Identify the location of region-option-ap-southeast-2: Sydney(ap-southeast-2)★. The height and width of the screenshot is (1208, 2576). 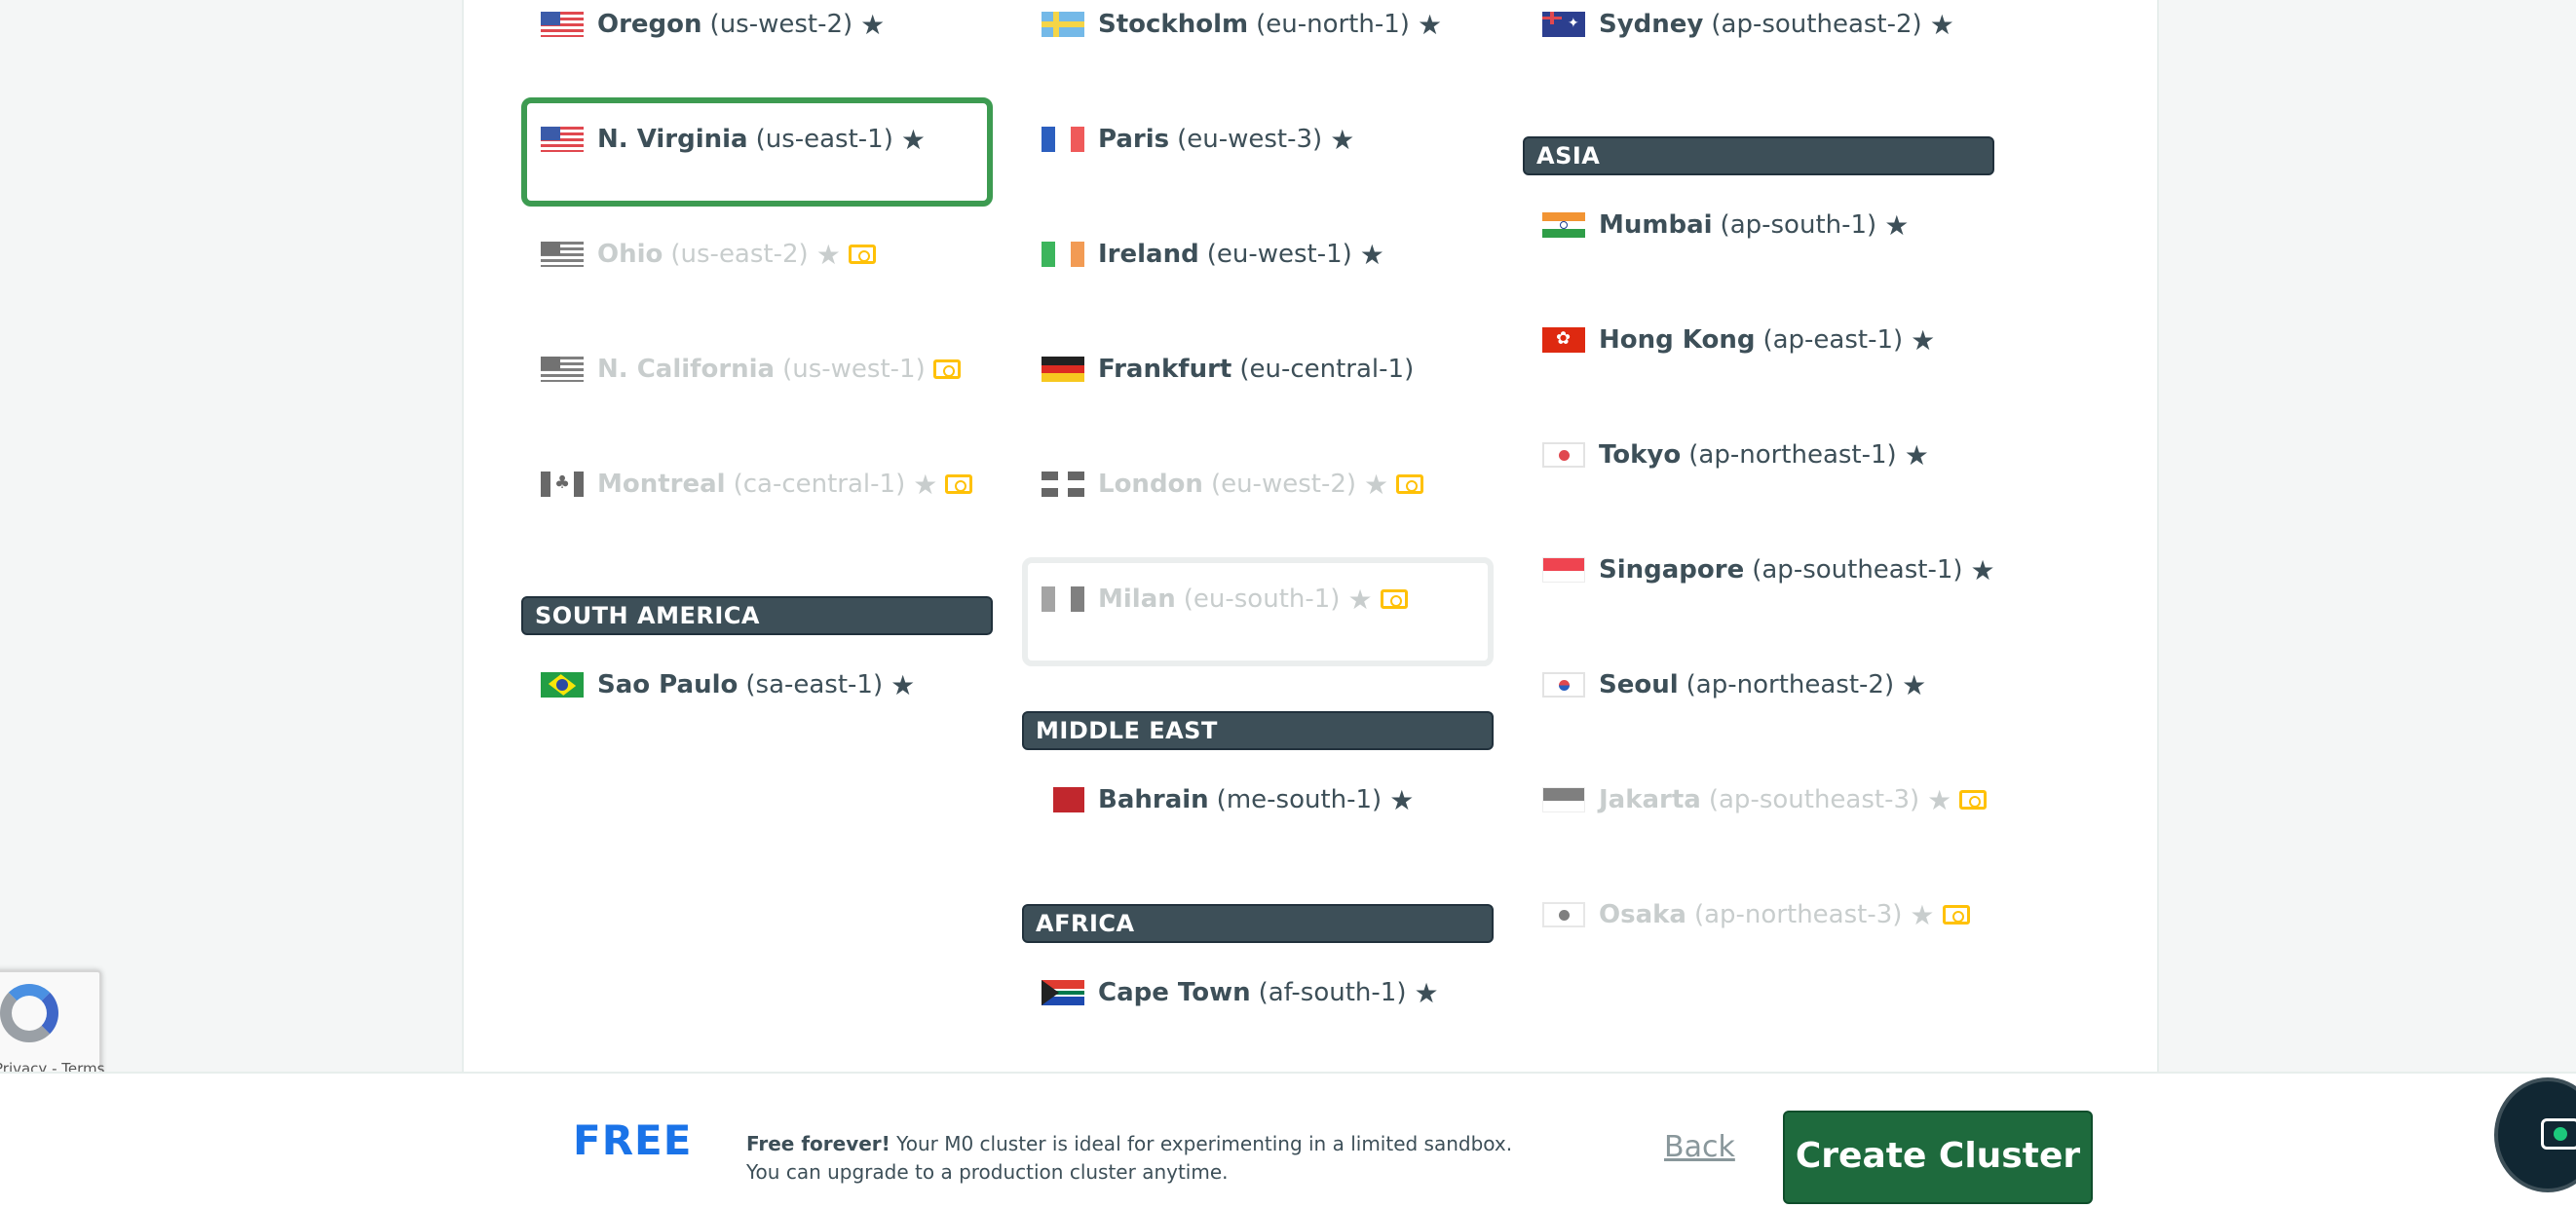
(1758, 46).